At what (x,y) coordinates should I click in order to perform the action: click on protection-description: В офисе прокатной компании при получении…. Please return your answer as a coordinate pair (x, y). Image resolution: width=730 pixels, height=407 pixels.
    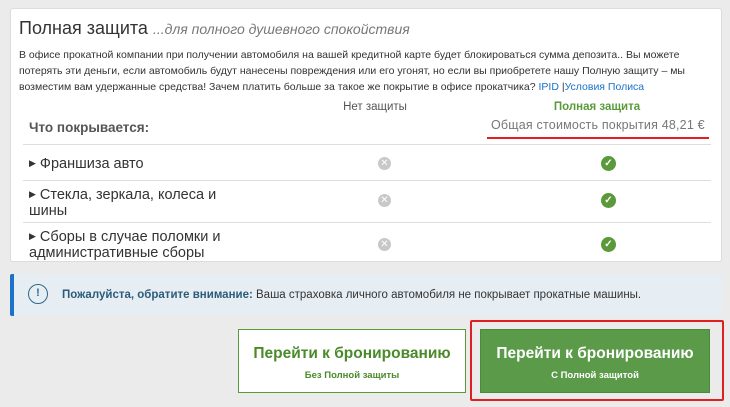
    Looking at the image, I should click on (365, 71).